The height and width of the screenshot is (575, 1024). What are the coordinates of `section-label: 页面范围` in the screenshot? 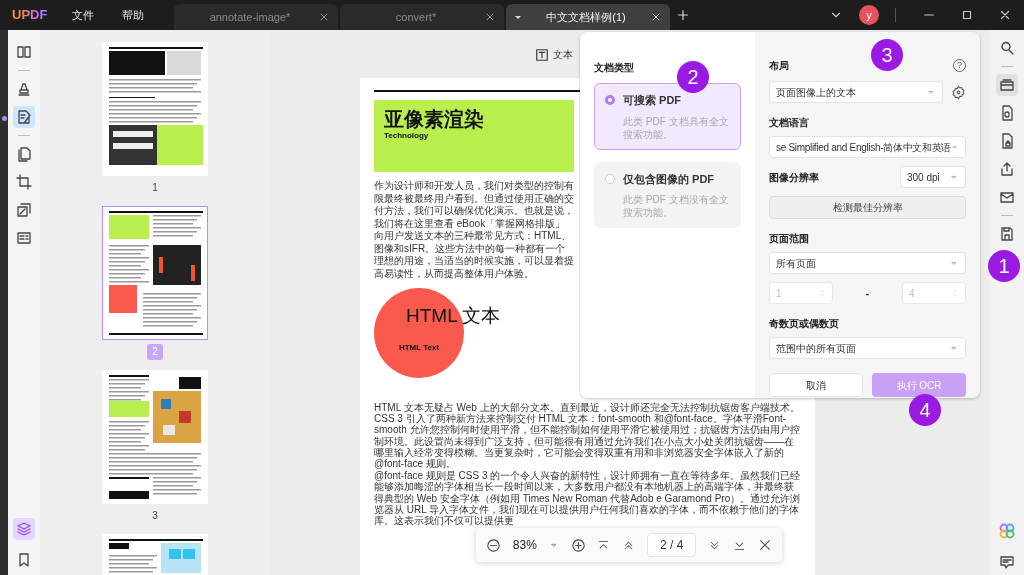 It's located at (789, 239).